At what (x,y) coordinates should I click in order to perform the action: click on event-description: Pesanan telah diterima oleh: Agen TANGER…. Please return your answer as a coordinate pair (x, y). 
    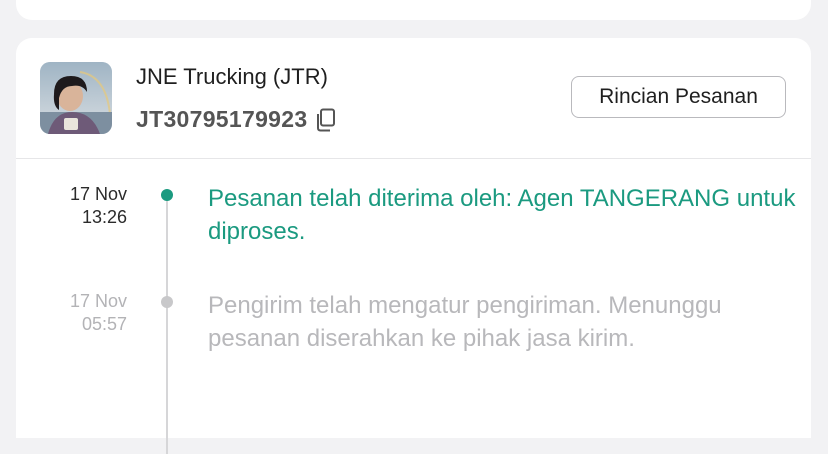
    Looking at the image, I should click on (502, 215).